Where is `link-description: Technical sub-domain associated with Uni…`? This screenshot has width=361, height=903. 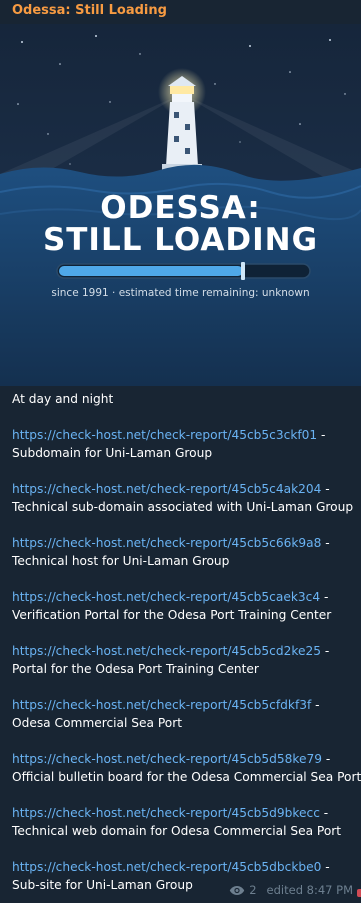 link-description: Technical sub-domain associated with Uni… is located at coordinates (183, 507).